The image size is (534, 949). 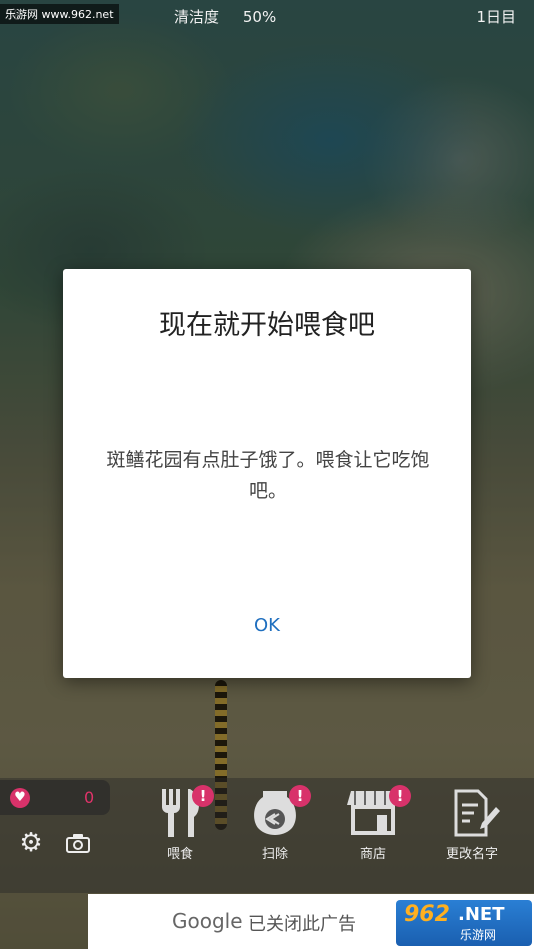 What do you see at coordinates (59, 14) in the screenshot?
I see `site-watermark: 乐游网 www.962.net` at bounding box center [59, 14].